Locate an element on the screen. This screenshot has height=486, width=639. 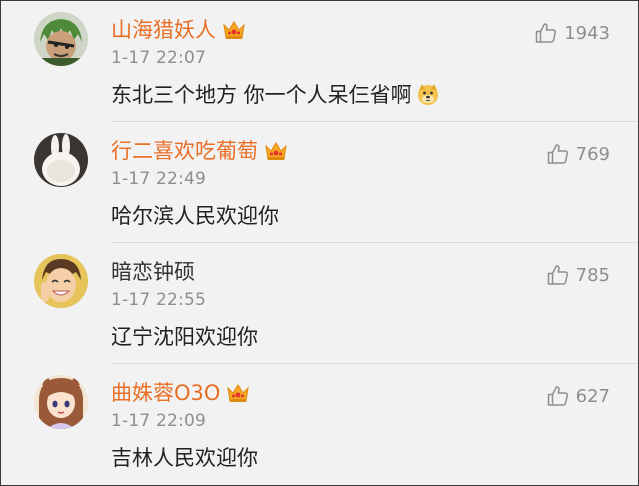
comment-time: 1-17 22:49 is located at coordinates (158, 179).